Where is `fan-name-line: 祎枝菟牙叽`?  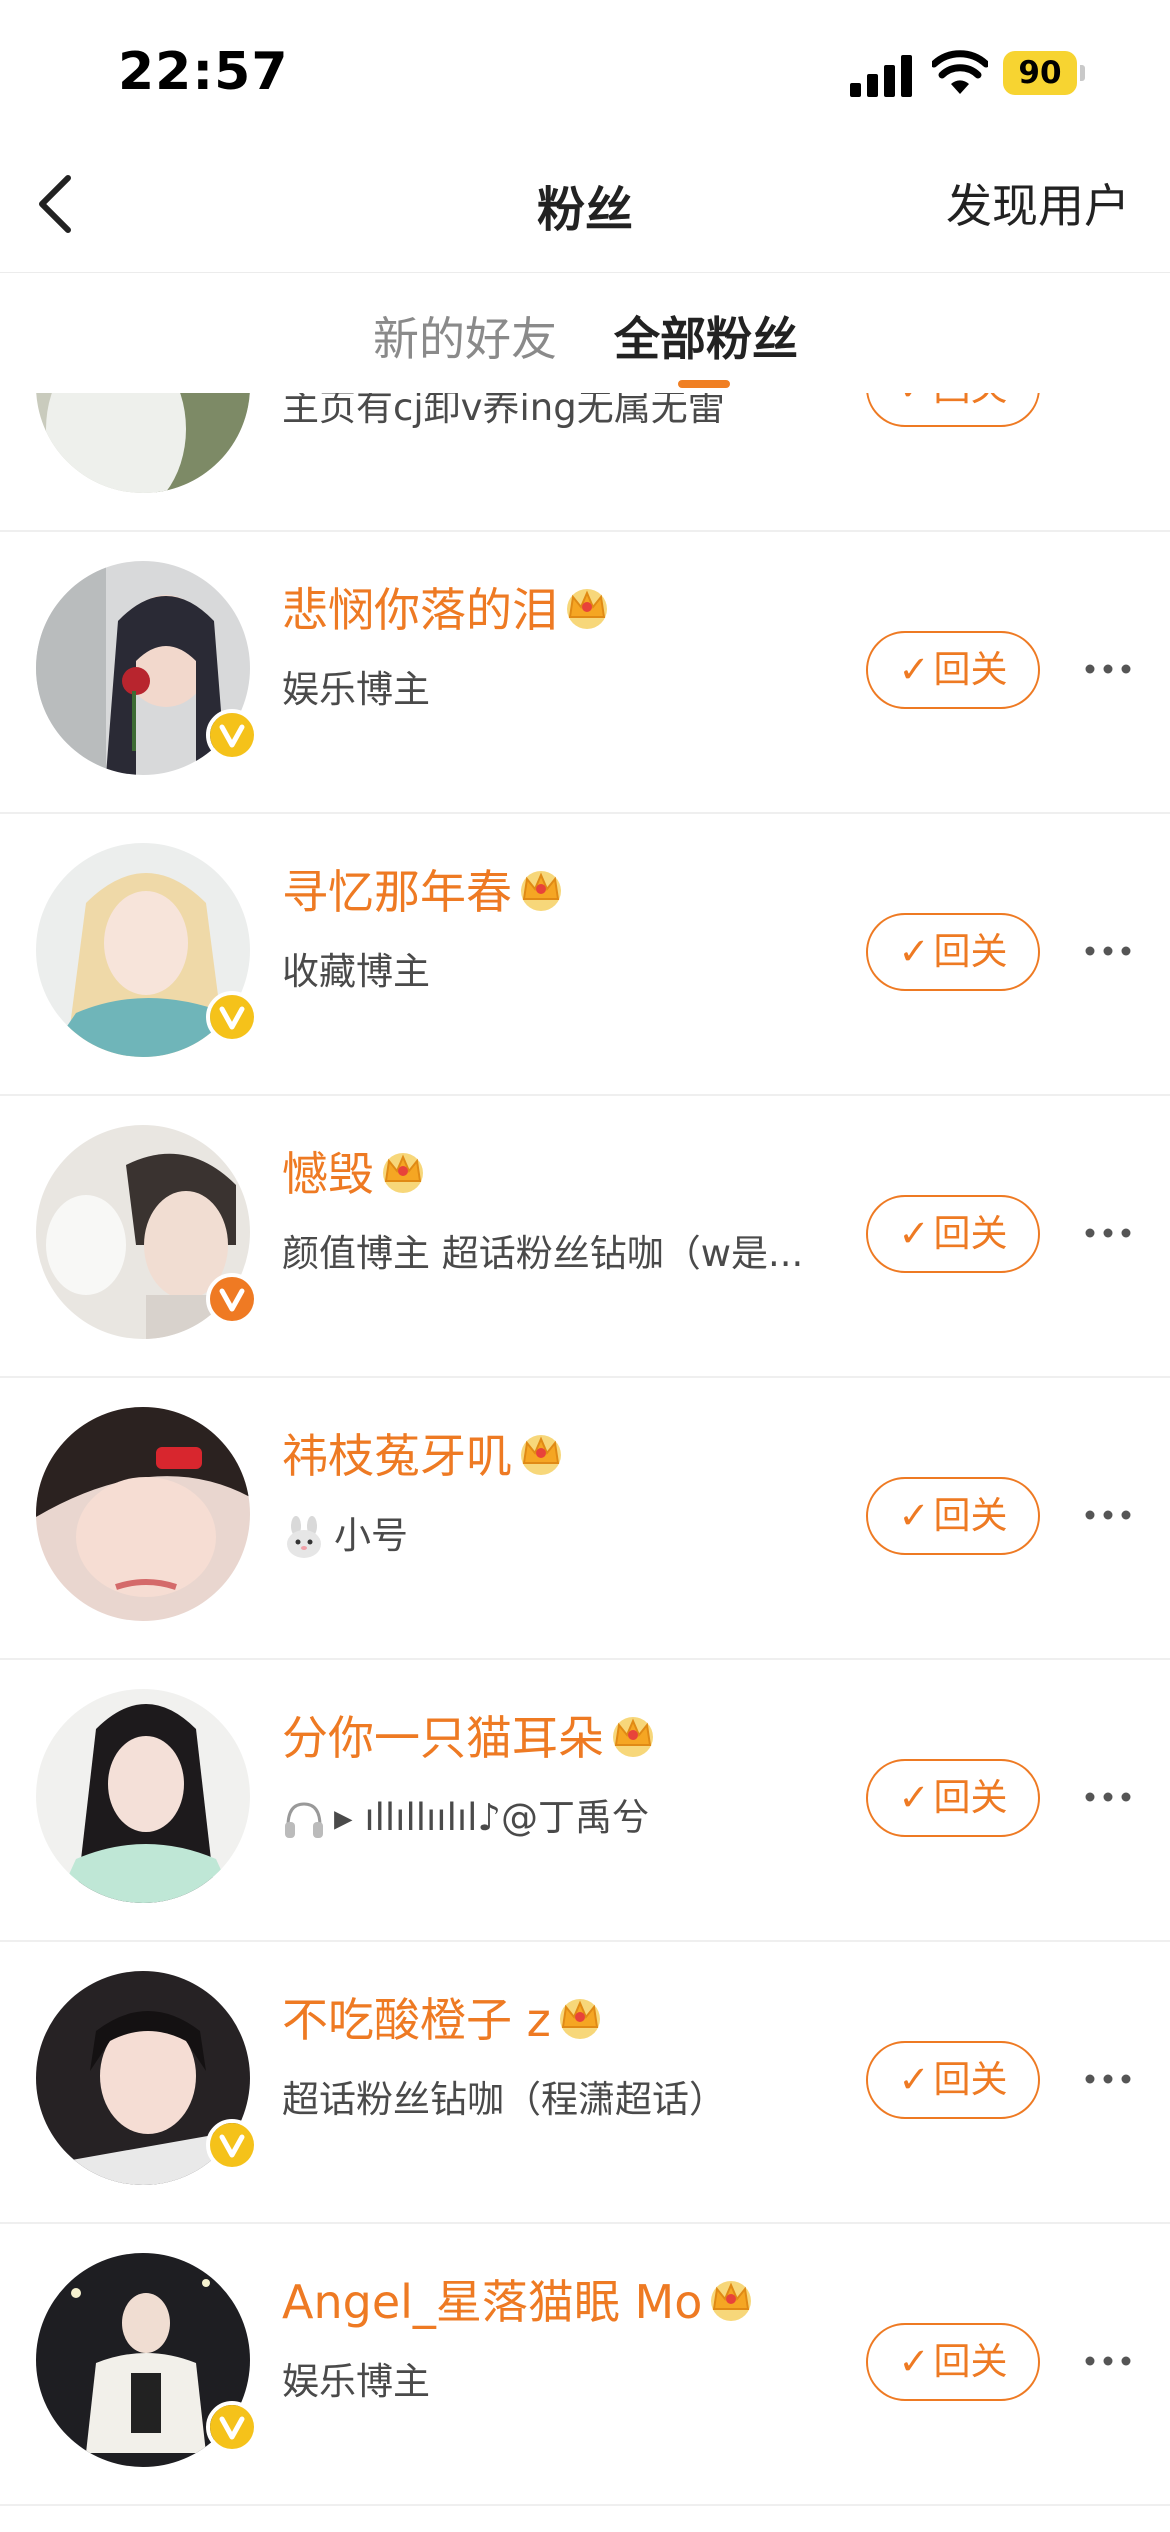 fan-name-line: 祎枝菟牙叽 is located at coordinates (425, 1452).